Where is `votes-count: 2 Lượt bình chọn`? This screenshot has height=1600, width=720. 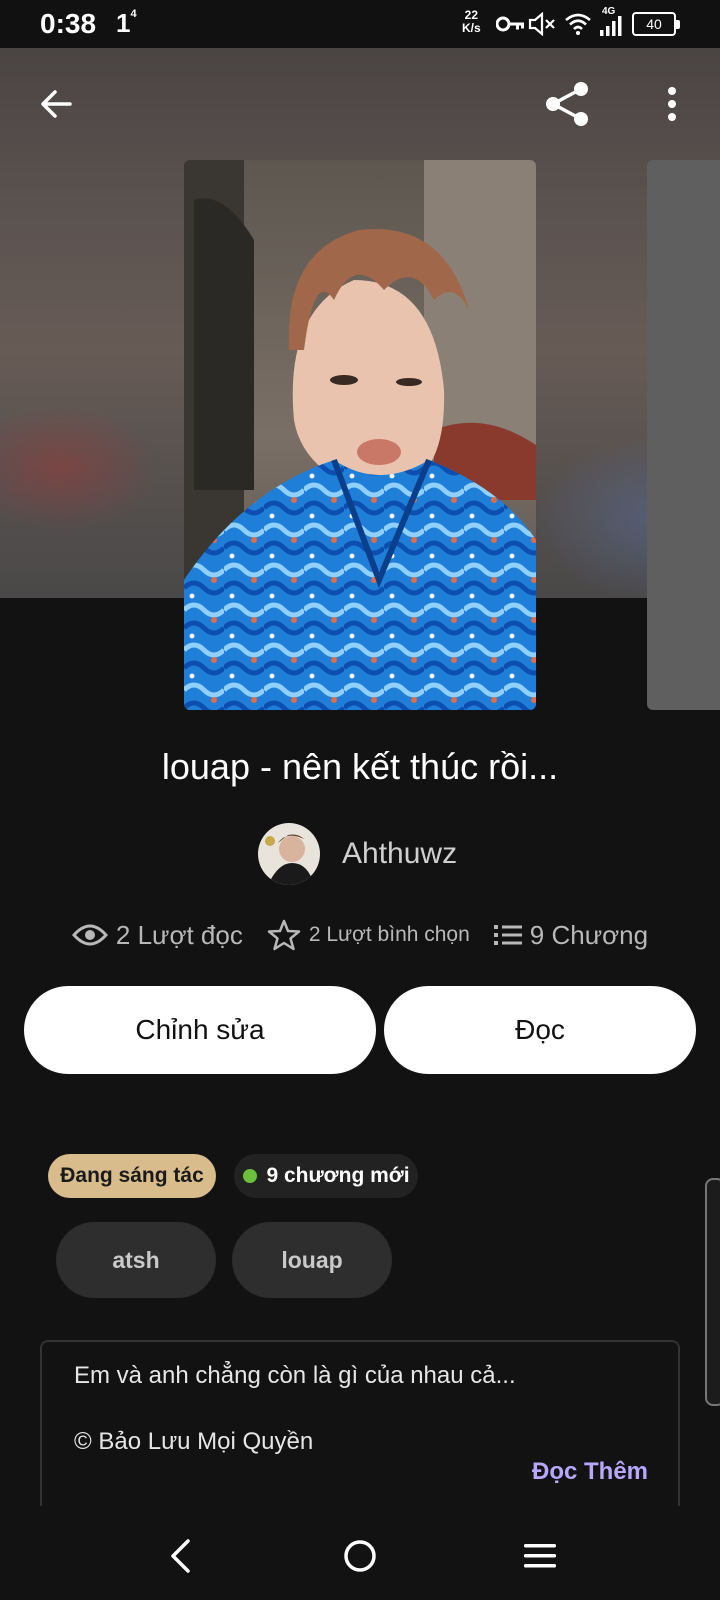
votes-count: 2 Lượt bình chọn is located at coordinates (389, 934).